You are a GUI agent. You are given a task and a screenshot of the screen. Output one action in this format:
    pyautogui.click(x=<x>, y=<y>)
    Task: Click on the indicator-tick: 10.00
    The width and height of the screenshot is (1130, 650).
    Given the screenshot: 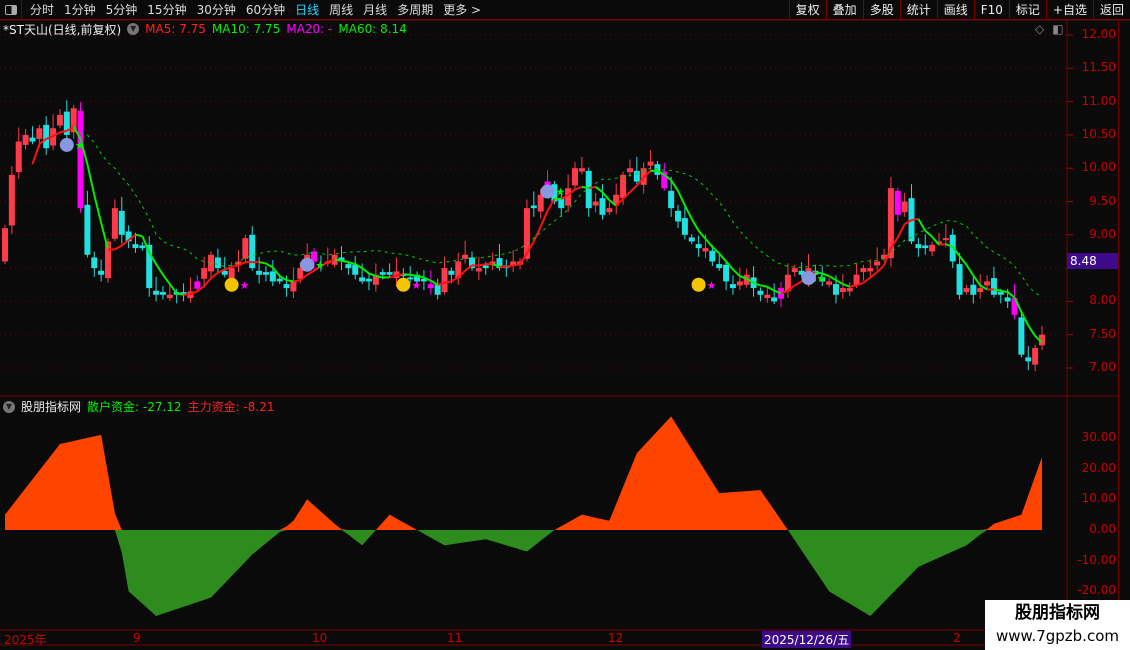 What is the action you would take?
    pyautogui.click(x=1098, y=498)
    